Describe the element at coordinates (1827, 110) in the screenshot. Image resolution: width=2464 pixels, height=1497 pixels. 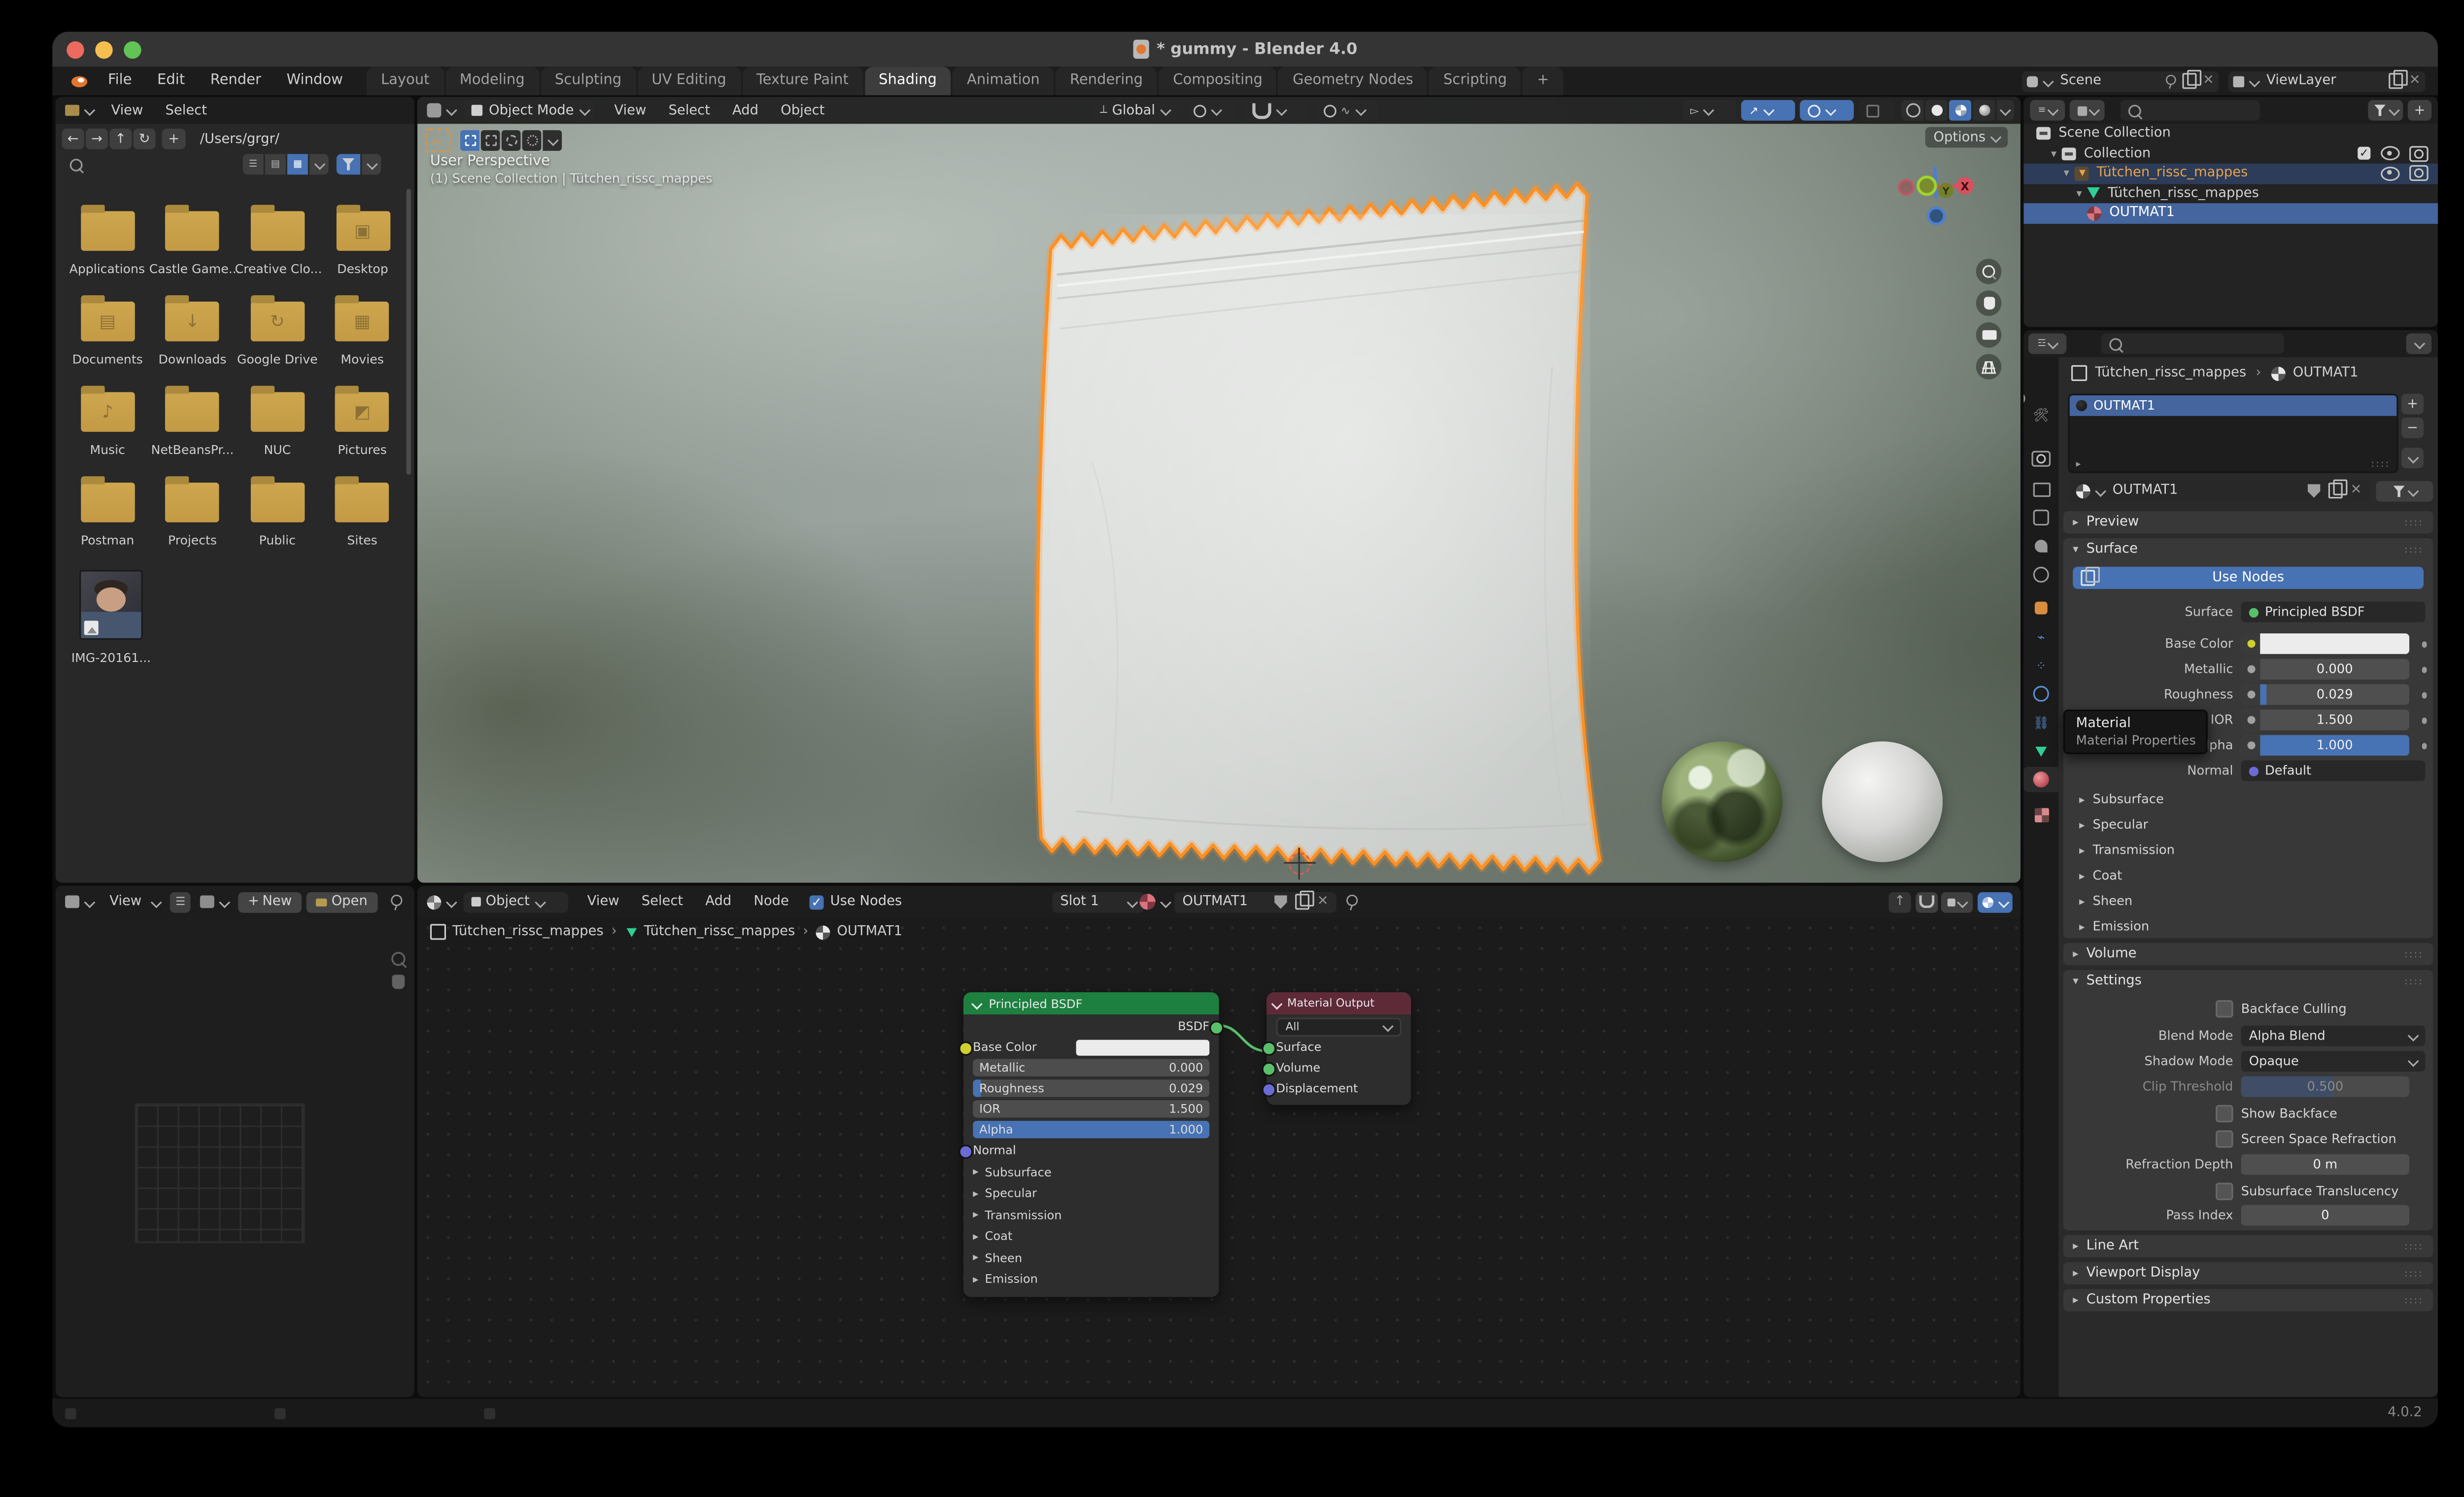
I see `overlays-toggle` at that location.